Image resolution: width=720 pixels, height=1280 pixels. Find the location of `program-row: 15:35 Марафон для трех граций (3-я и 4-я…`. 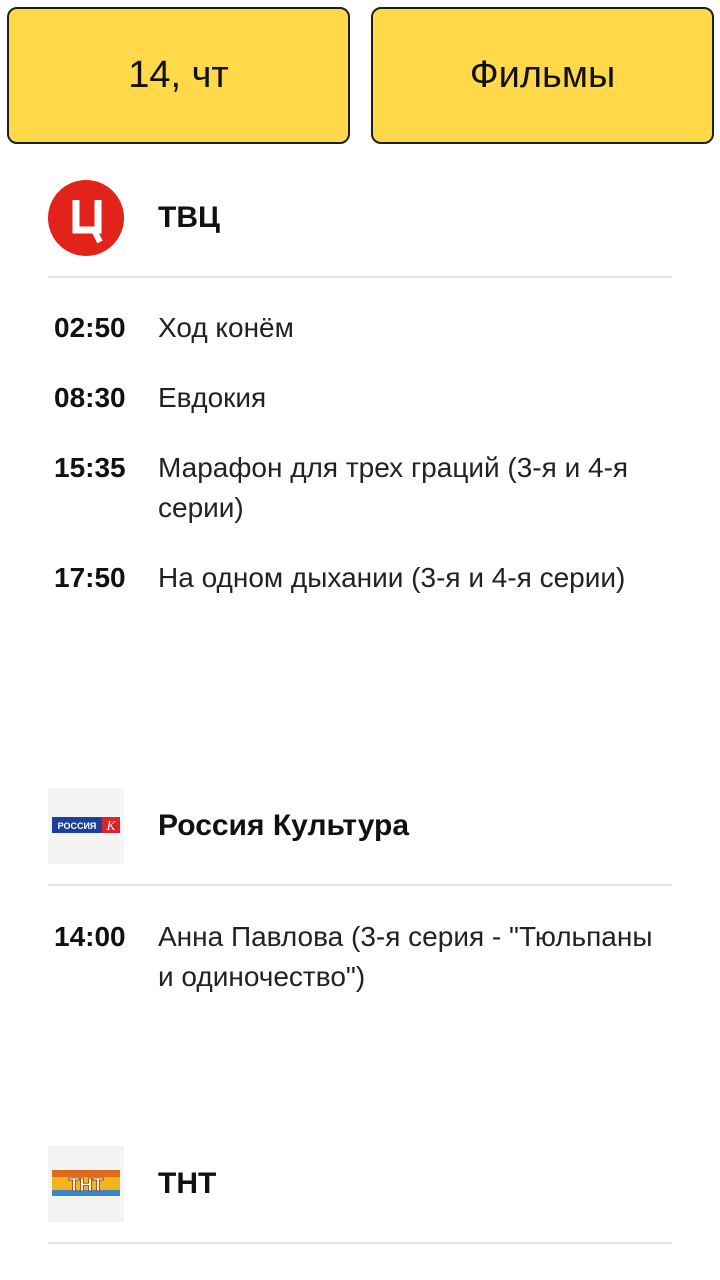

program-row: 15:35 Марафон для трех граций (3-я и 4-я… is located at coordinates (360, 488).